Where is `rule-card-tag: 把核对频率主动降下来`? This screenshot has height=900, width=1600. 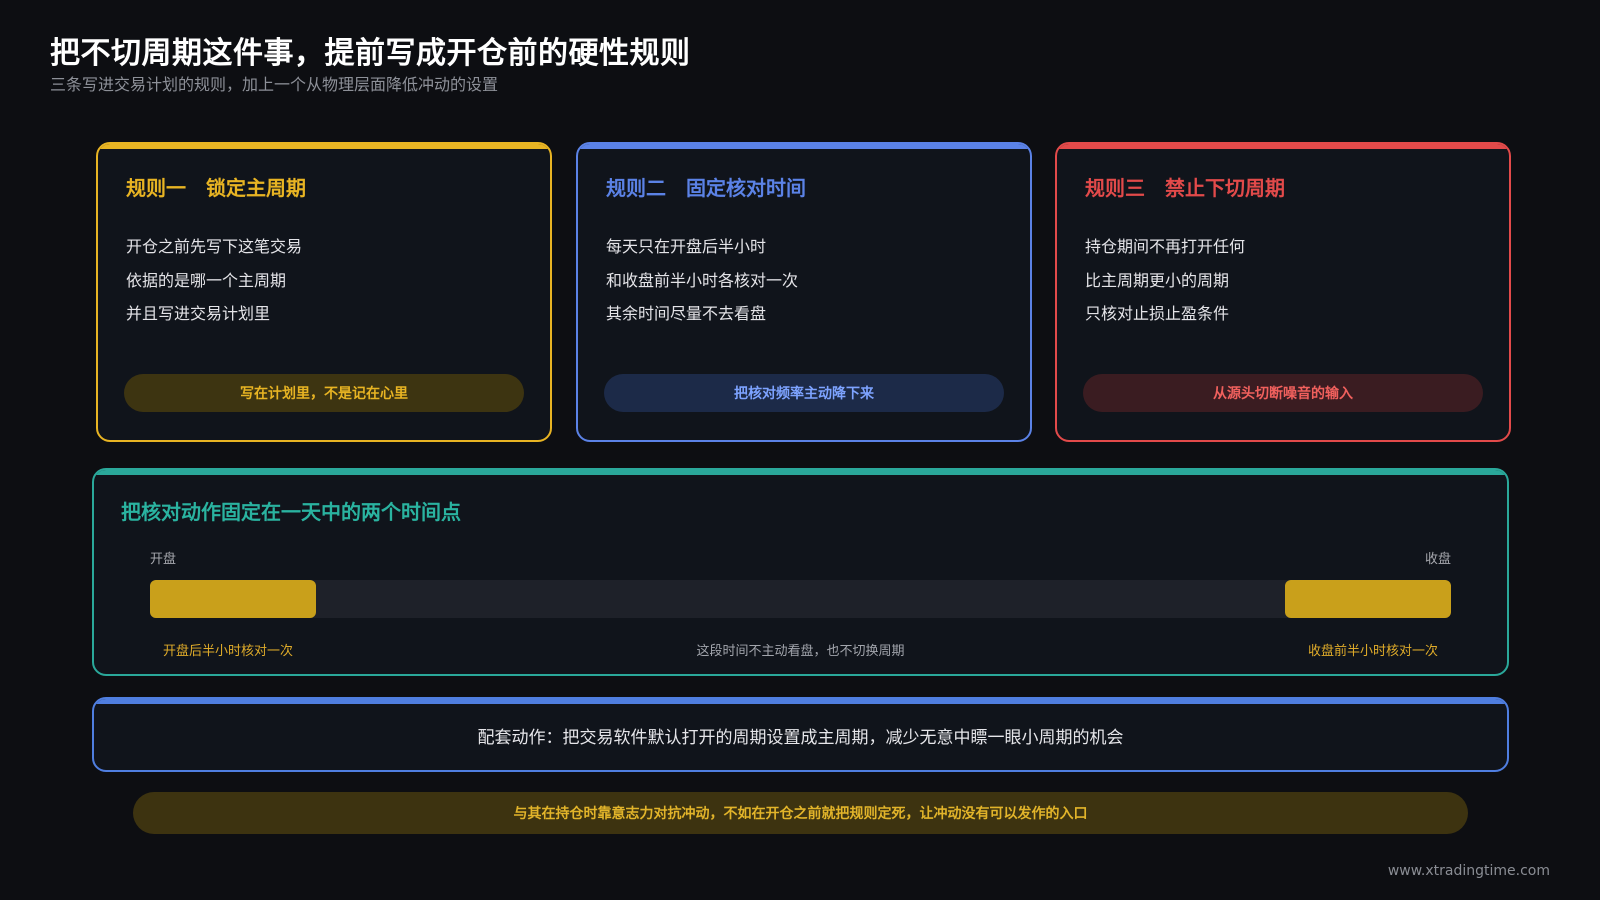
rule-card-tag: 把核对频率主动降下来 is located at coordinates (804, 393).